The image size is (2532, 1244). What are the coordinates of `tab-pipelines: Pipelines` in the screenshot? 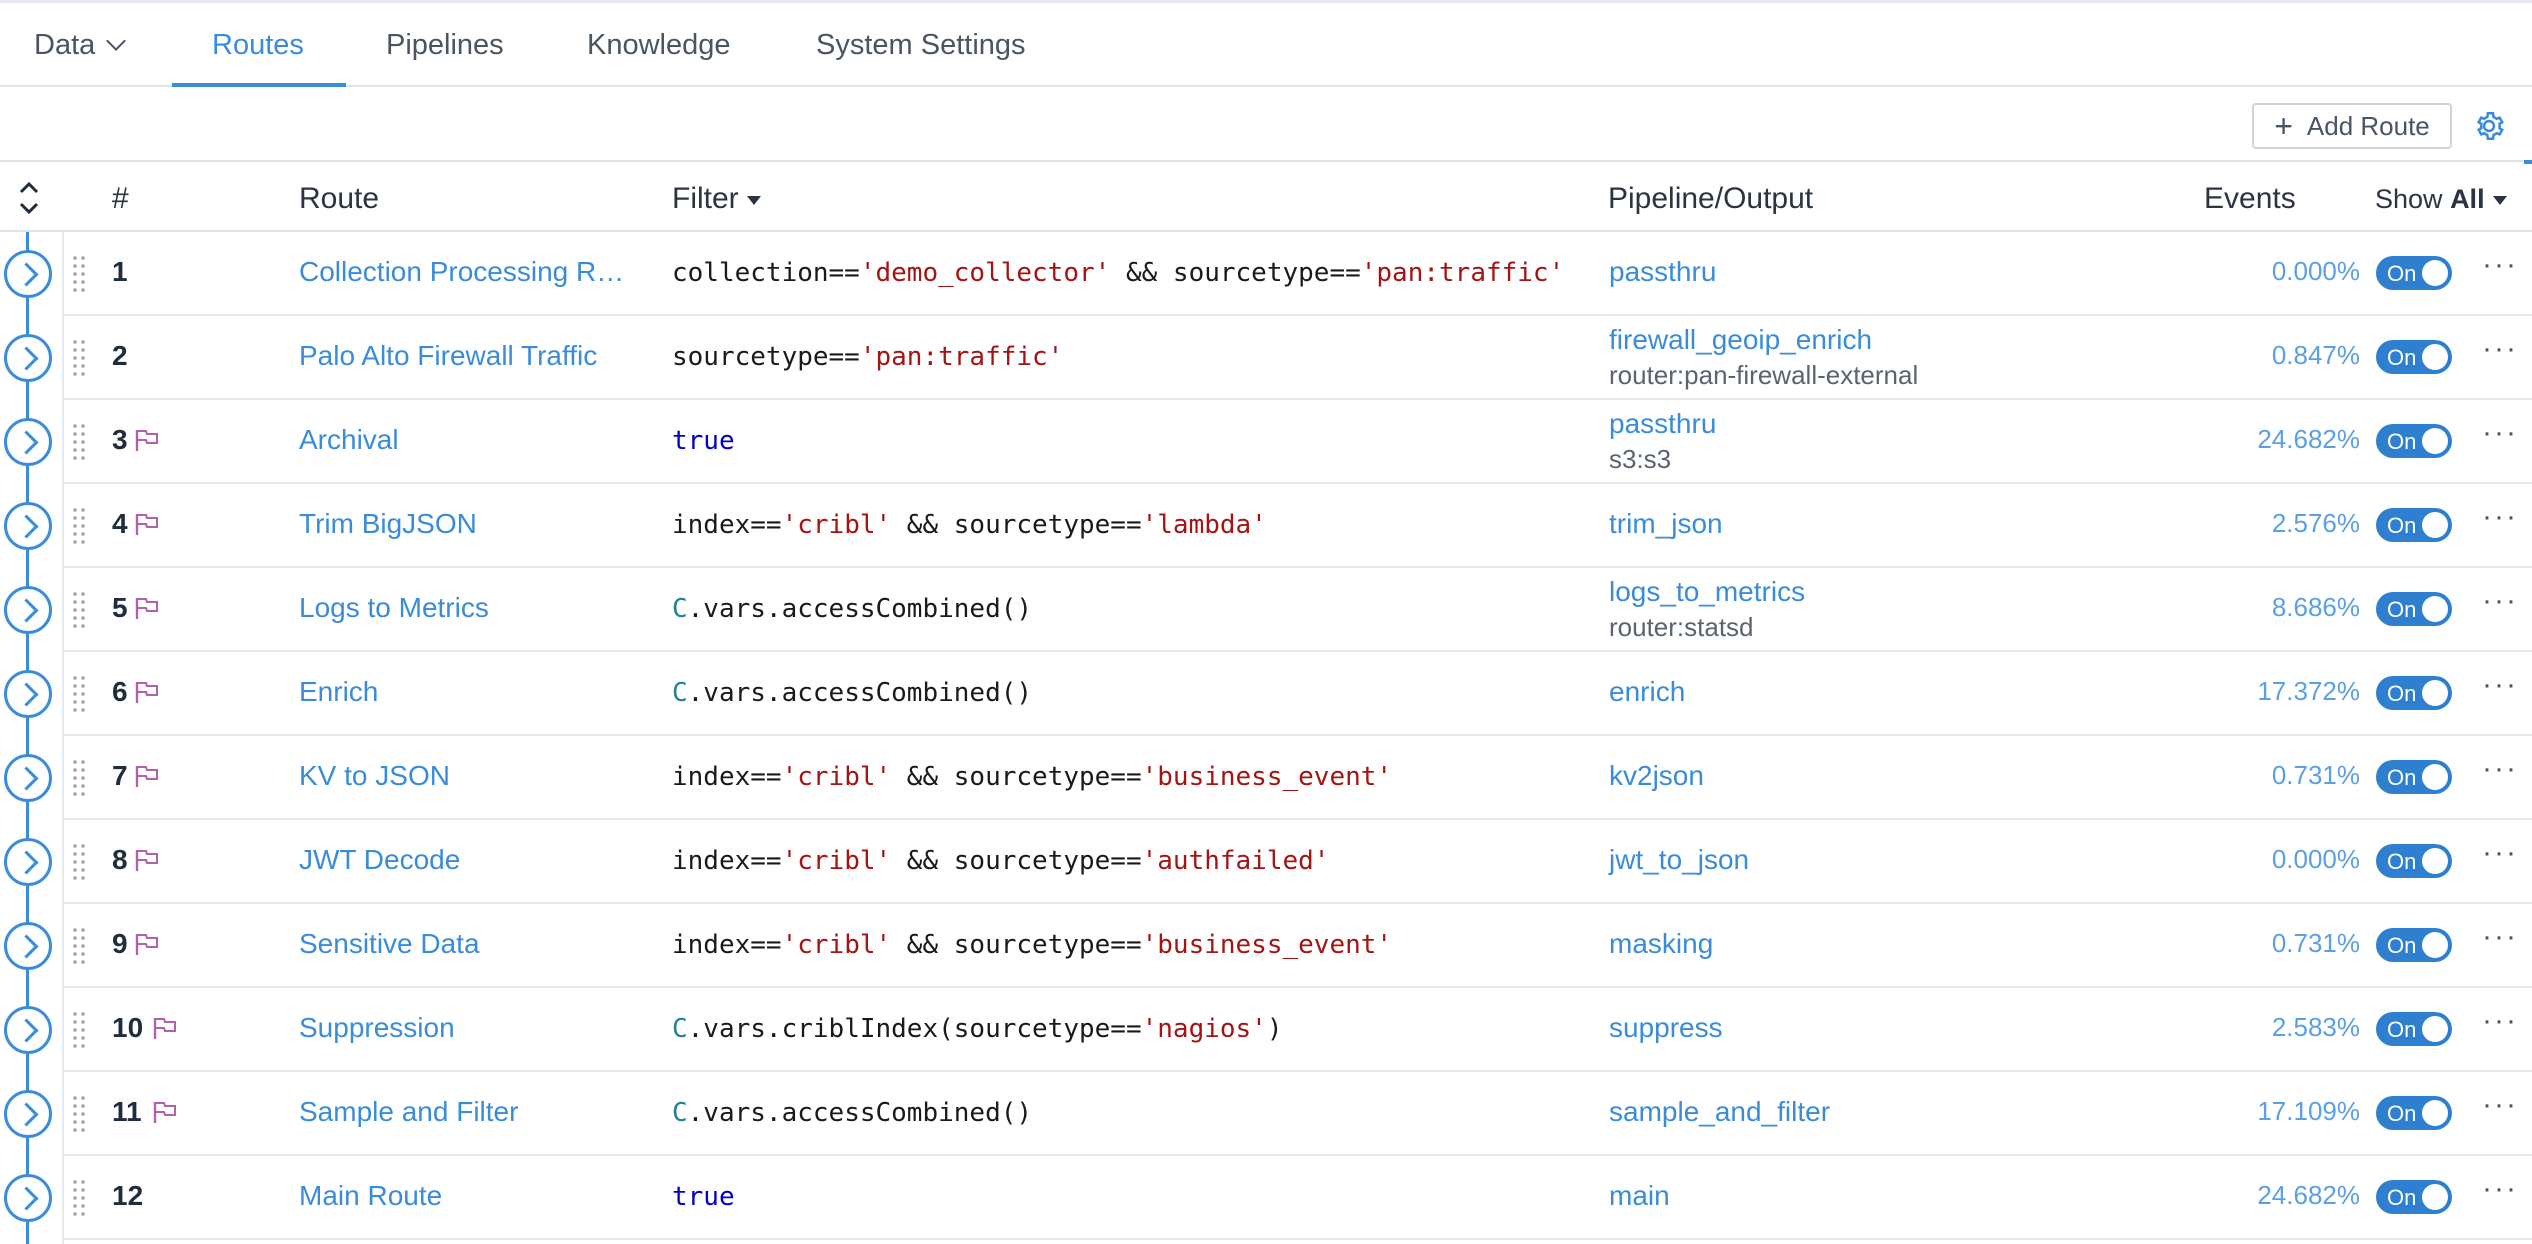 It's located at (445, 45).